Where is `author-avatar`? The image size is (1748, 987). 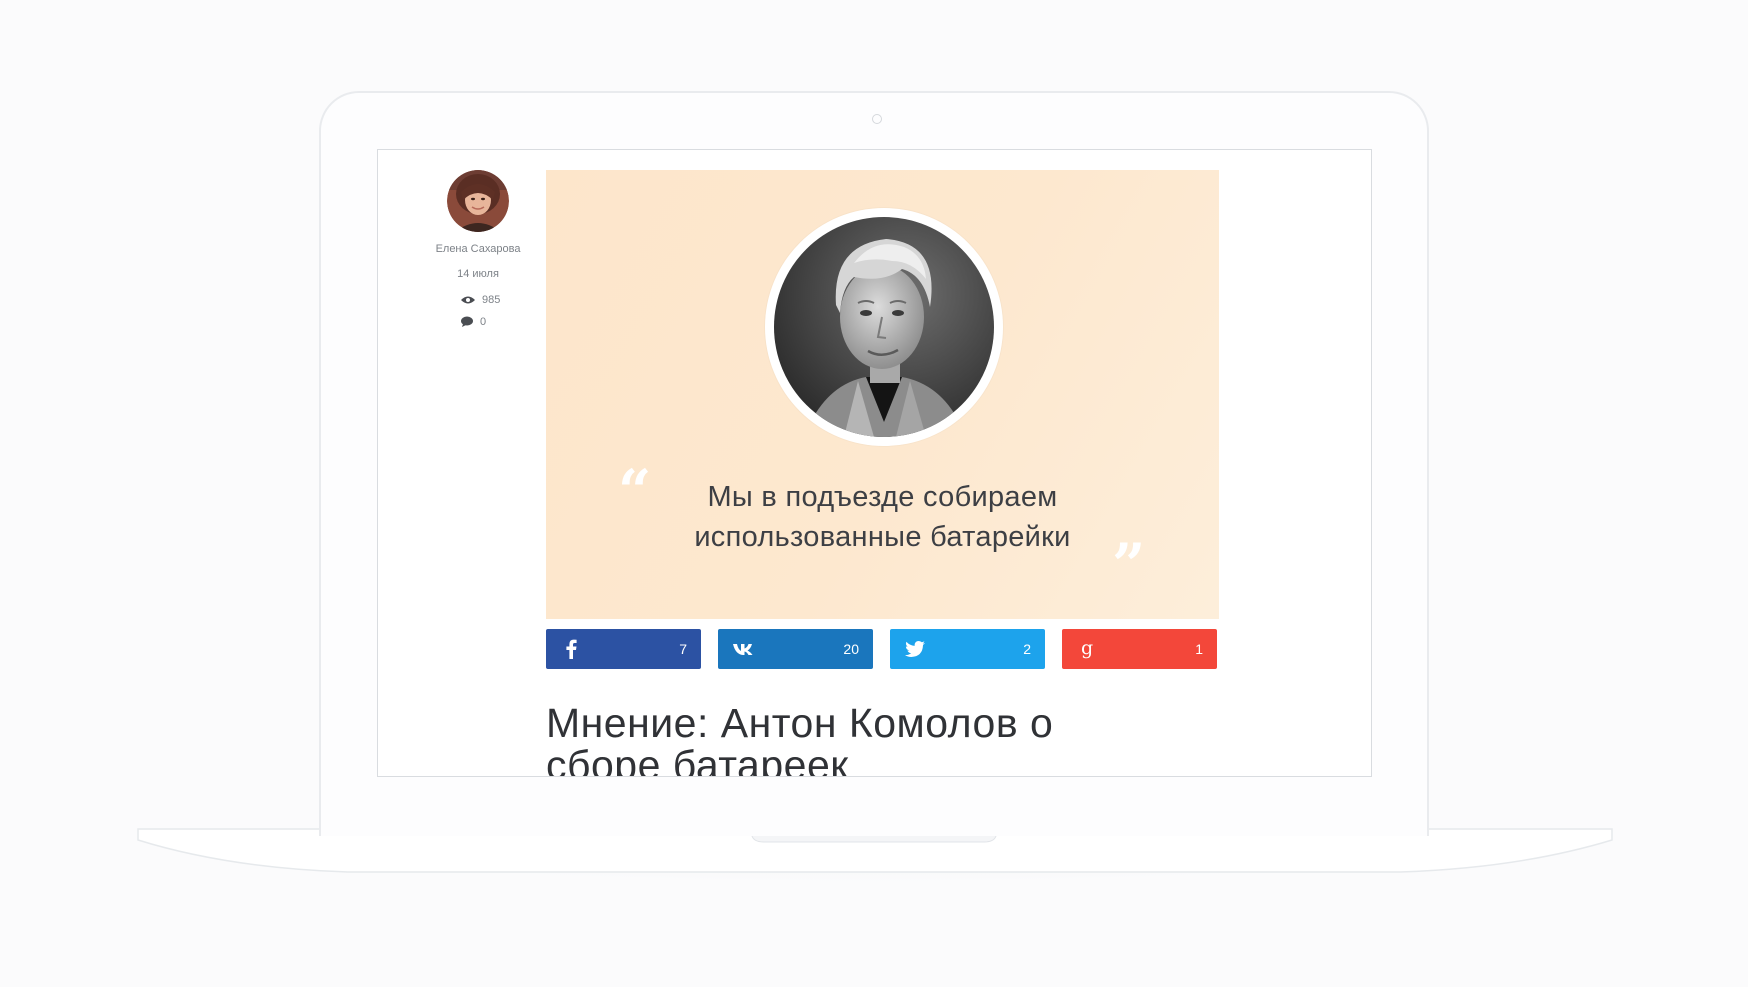
author-avatar is located at coordinates (478, 201).